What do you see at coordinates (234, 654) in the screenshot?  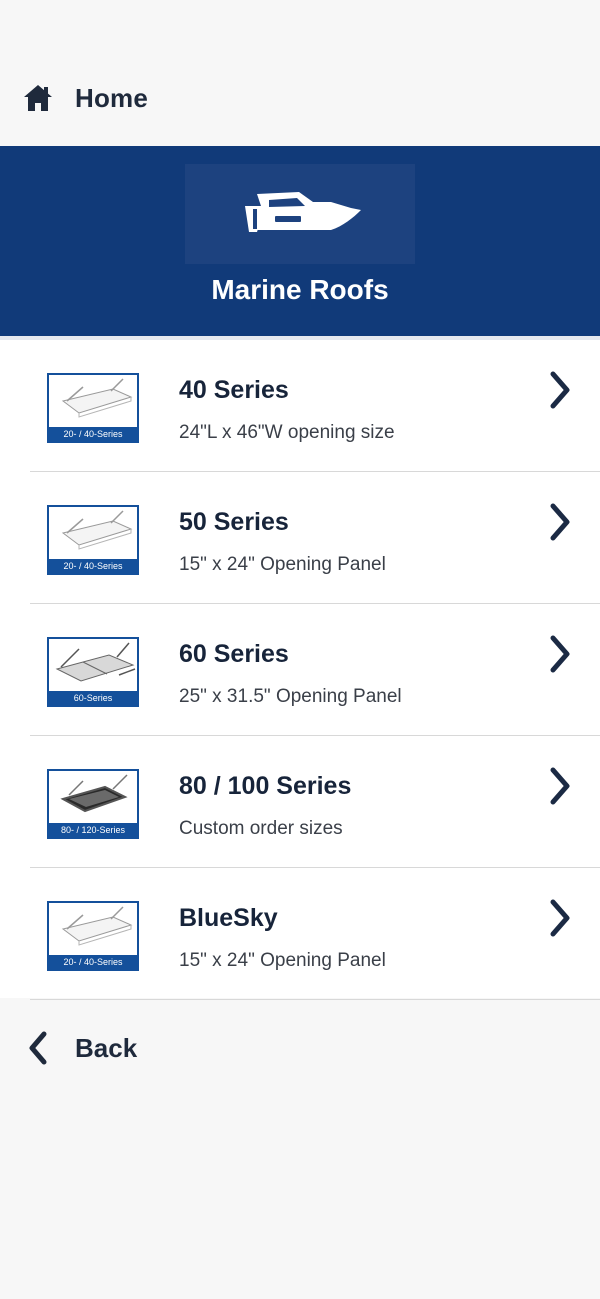 I see `item-title: 60 Series` at bounding box center [234, 654].